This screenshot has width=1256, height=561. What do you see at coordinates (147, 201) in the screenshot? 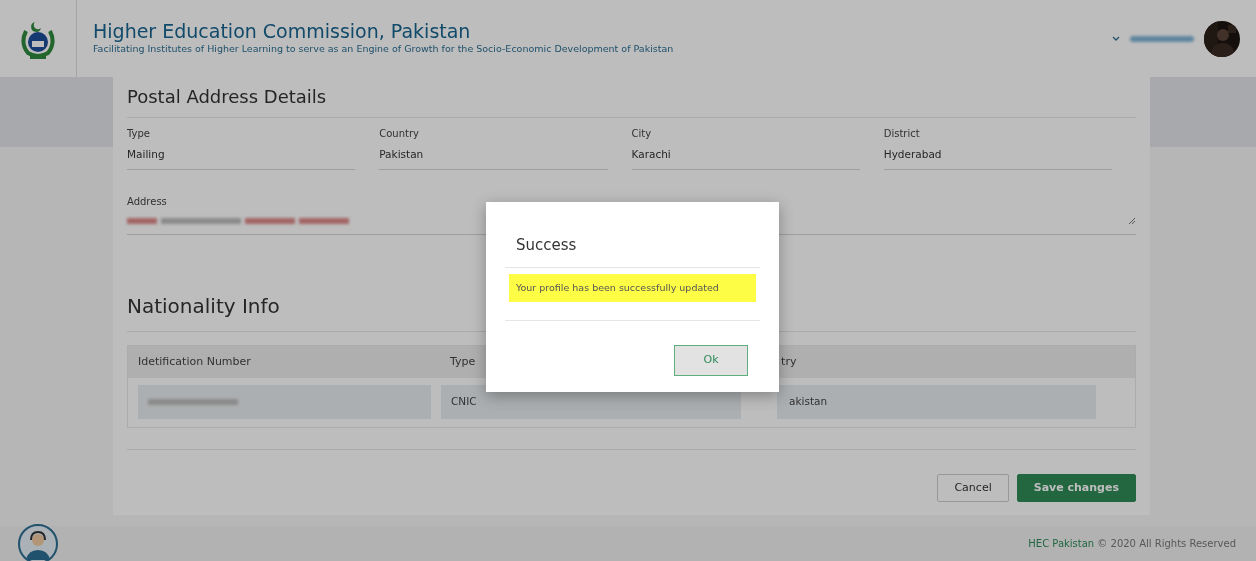
I see `field-label: Address` at bounding box center [147, 201].